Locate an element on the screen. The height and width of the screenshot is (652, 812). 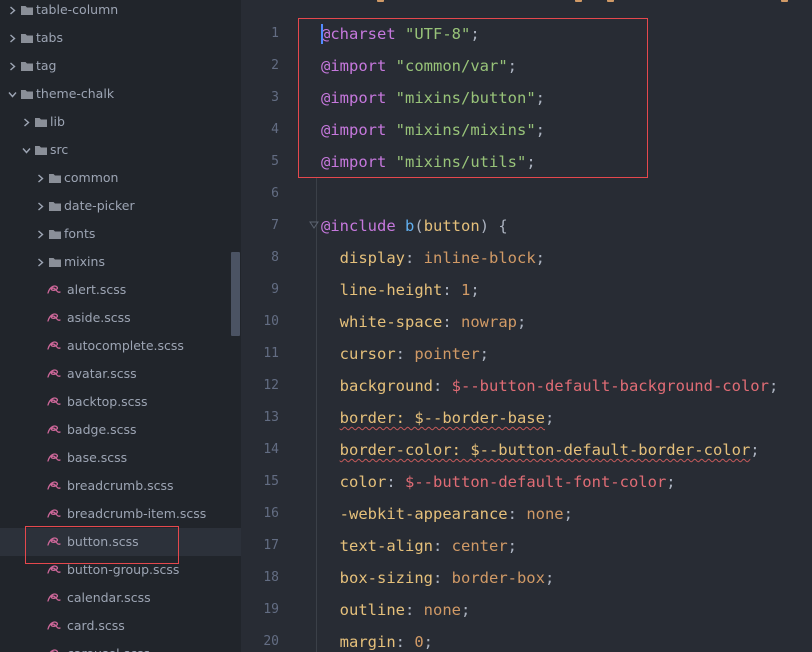
sidebar-scrollbar is located at coordinates (235, 294).